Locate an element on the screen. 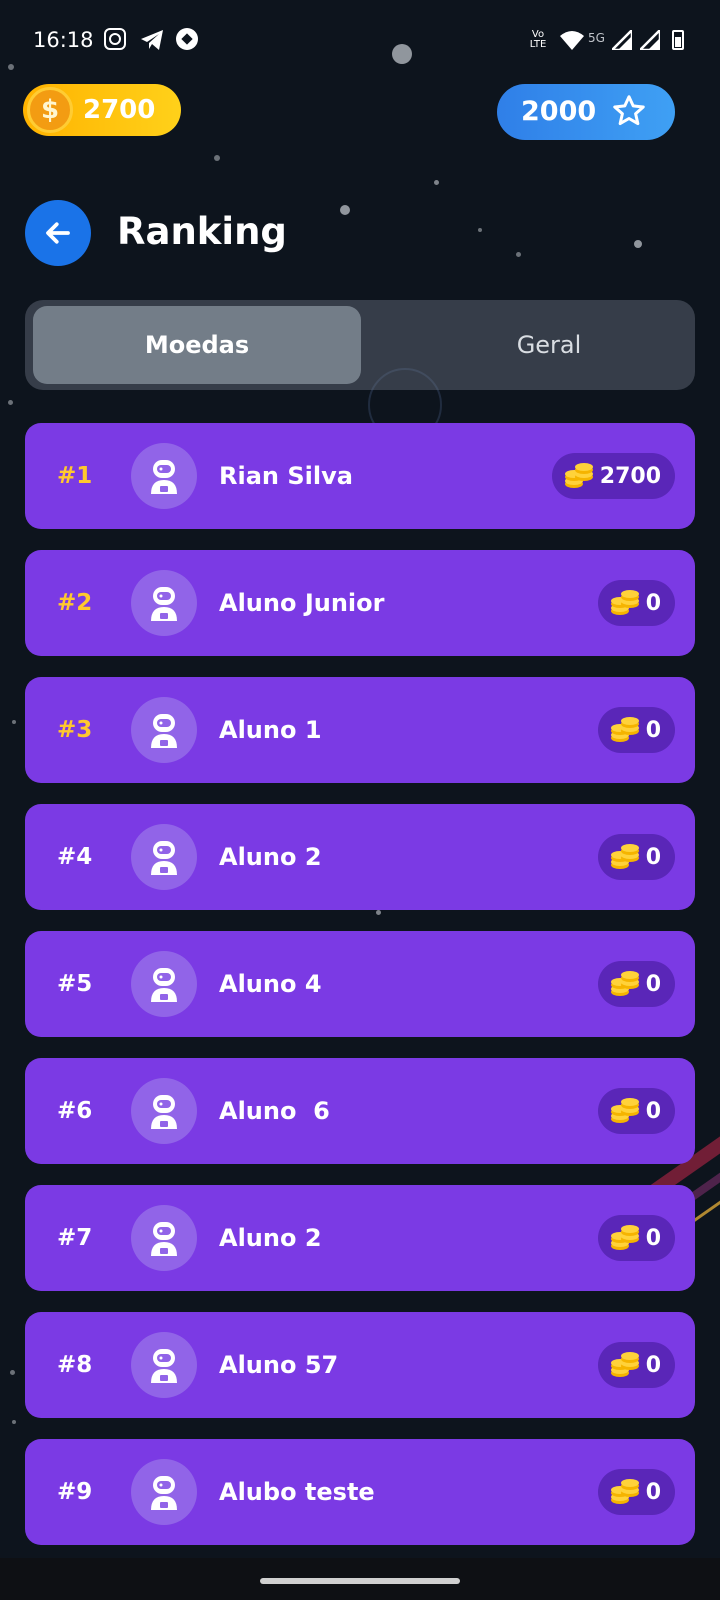  network-type-label: 5G is located at coordinates (596, 38).